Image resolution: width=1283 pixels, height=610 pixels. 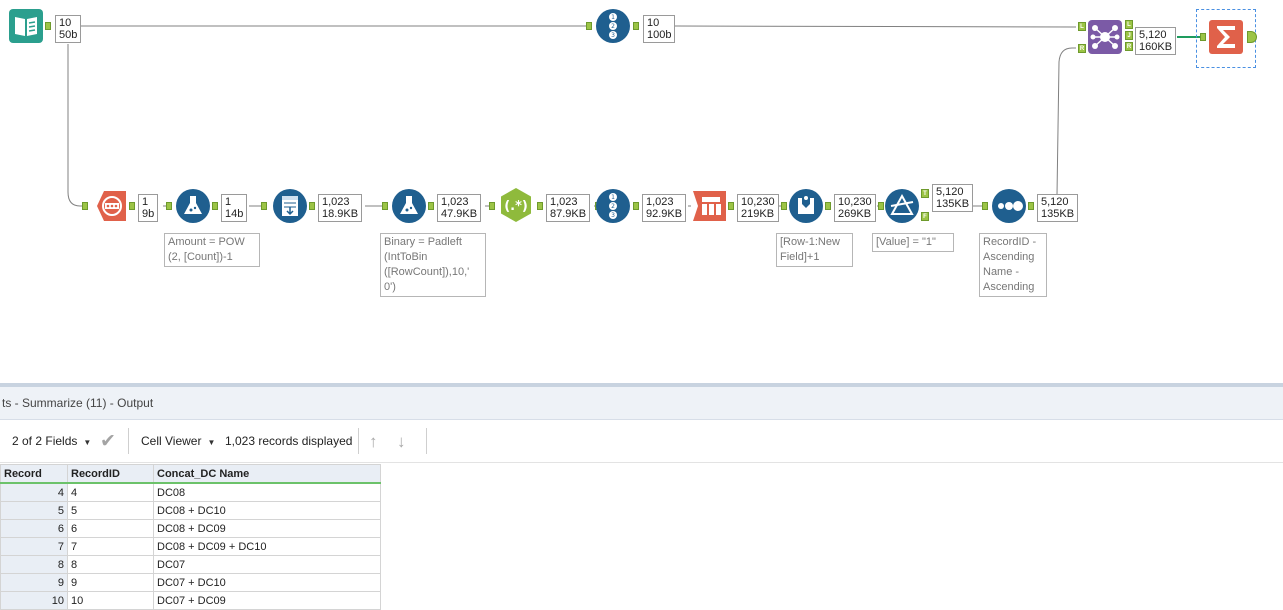 I want to click on recordid2-output-anchor, so click(x=636, y=206).